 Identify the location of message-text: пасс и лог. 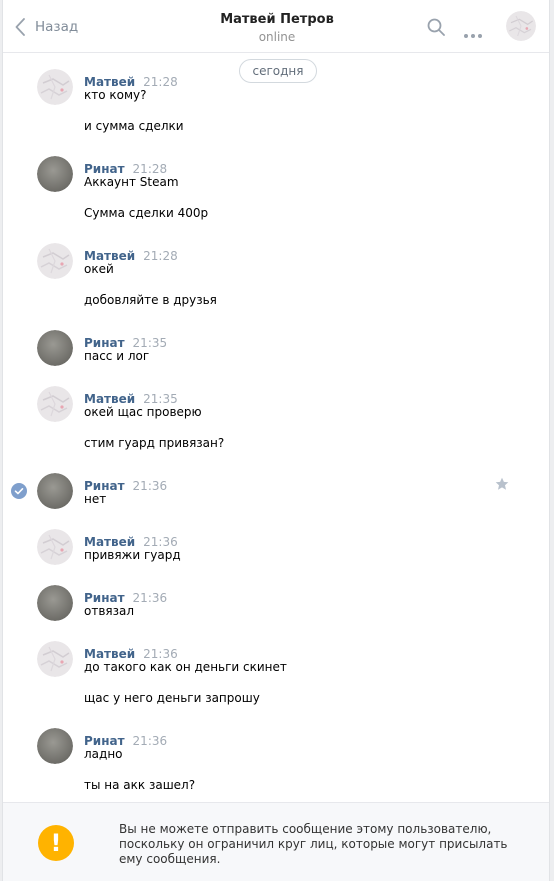
(117, 356).